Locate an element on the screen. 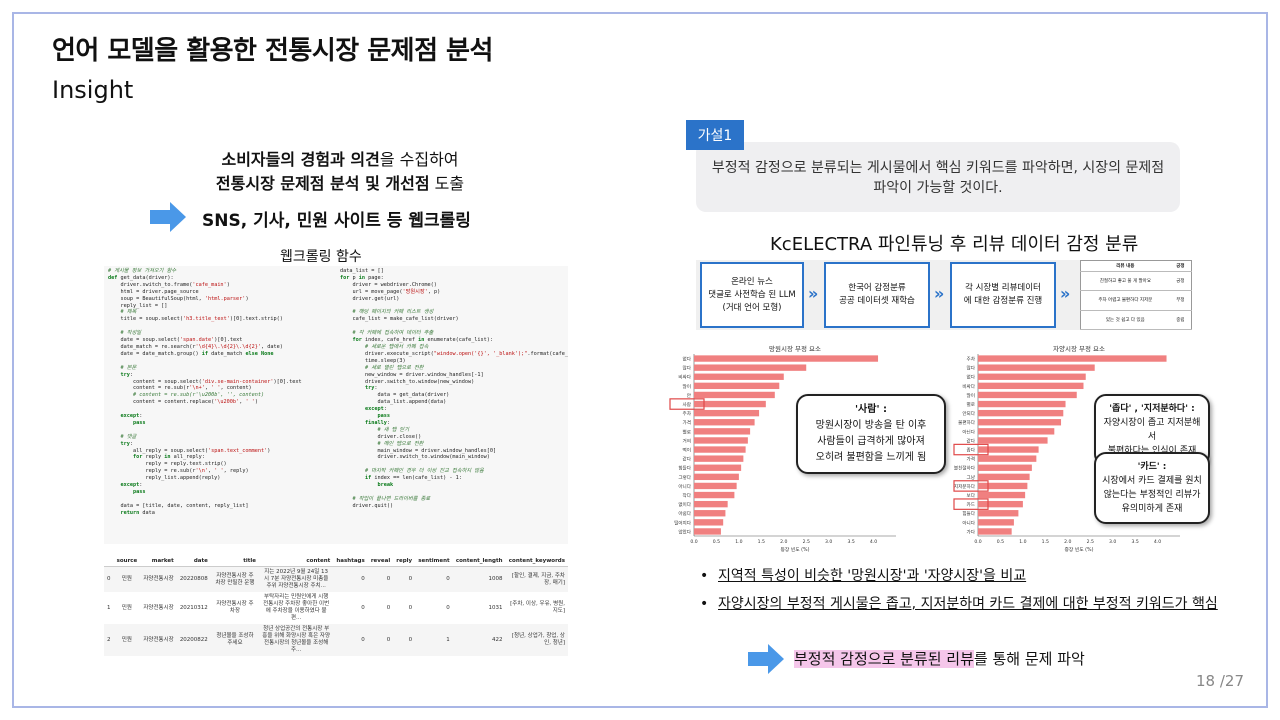 This screenshot has height=720, width=1280. category-label: 작다 is located at coordinates (687, 495).